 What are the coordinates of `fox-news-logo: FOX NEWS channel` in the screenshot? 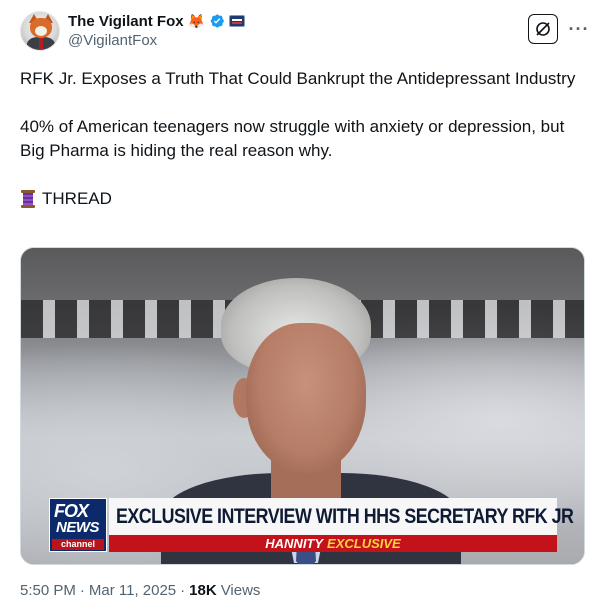 It's located at (78, 525).